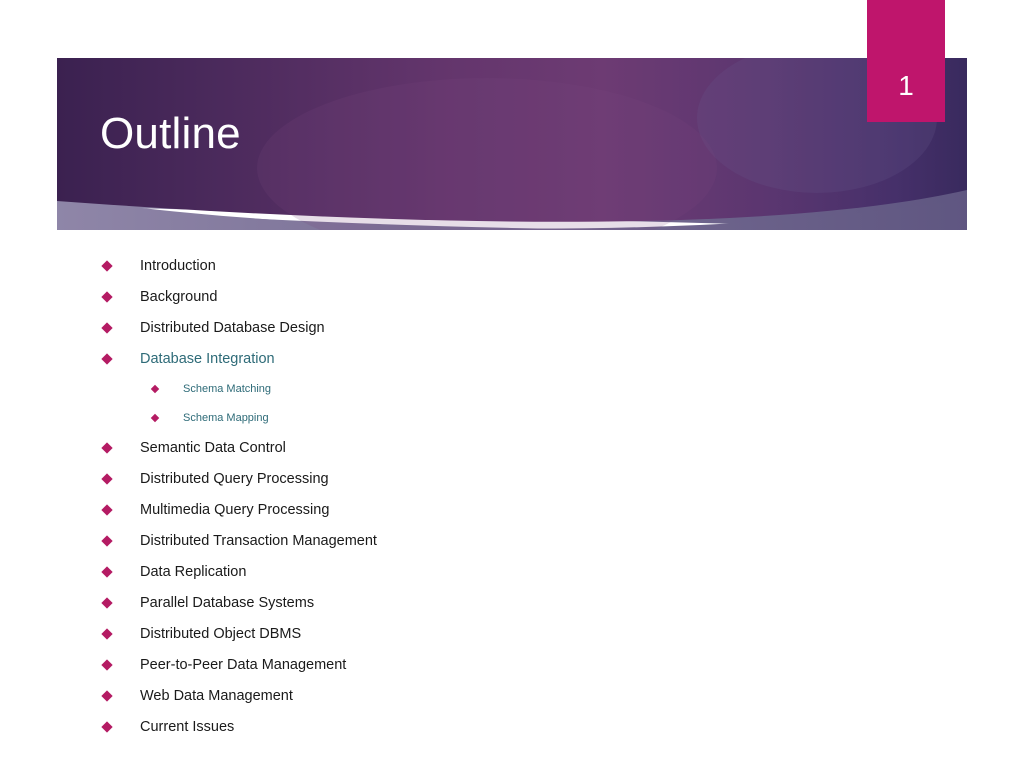 This screenshot has height=768, width=1024. Describe the element at coordinates (512, 296) in the screenshot. I see `outline-item: Background` at that location.